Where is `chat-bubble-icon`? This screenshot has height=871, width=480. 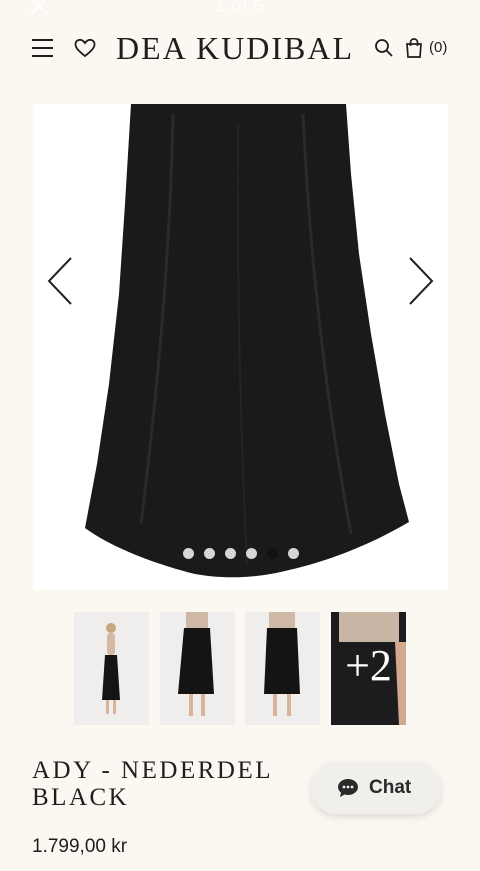 chat-bubble-icon is located at coordinates (348, 788).